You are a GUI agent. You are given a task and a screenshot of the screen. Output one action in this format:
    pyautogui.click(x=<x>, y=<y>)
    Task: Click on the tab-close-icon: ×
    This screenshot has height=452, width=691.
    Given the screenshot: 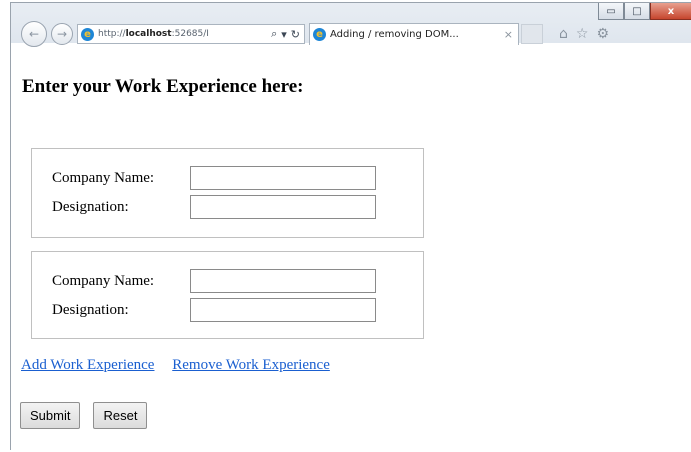 What is the action you would take?
    pyautogui.click(x=508, y=34)
    